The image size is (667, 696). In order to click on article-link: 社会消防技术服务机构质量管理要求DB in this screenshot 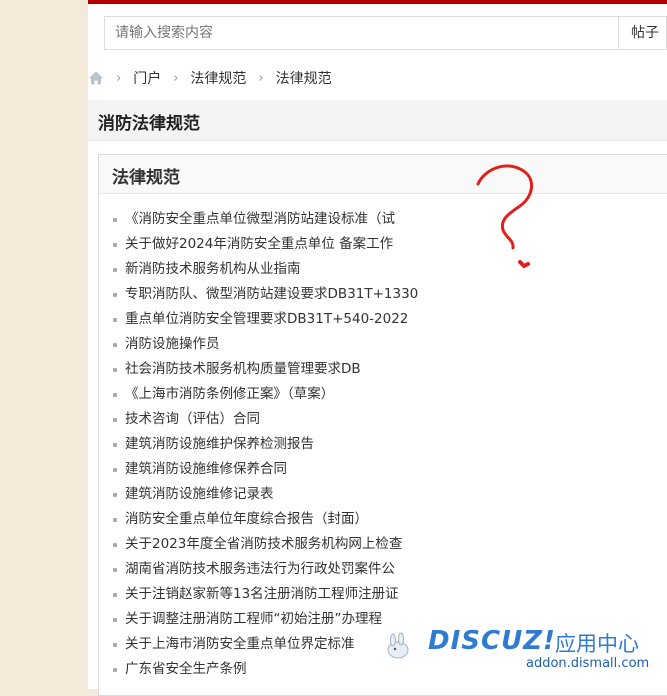, I will do `click(265, 369)`.